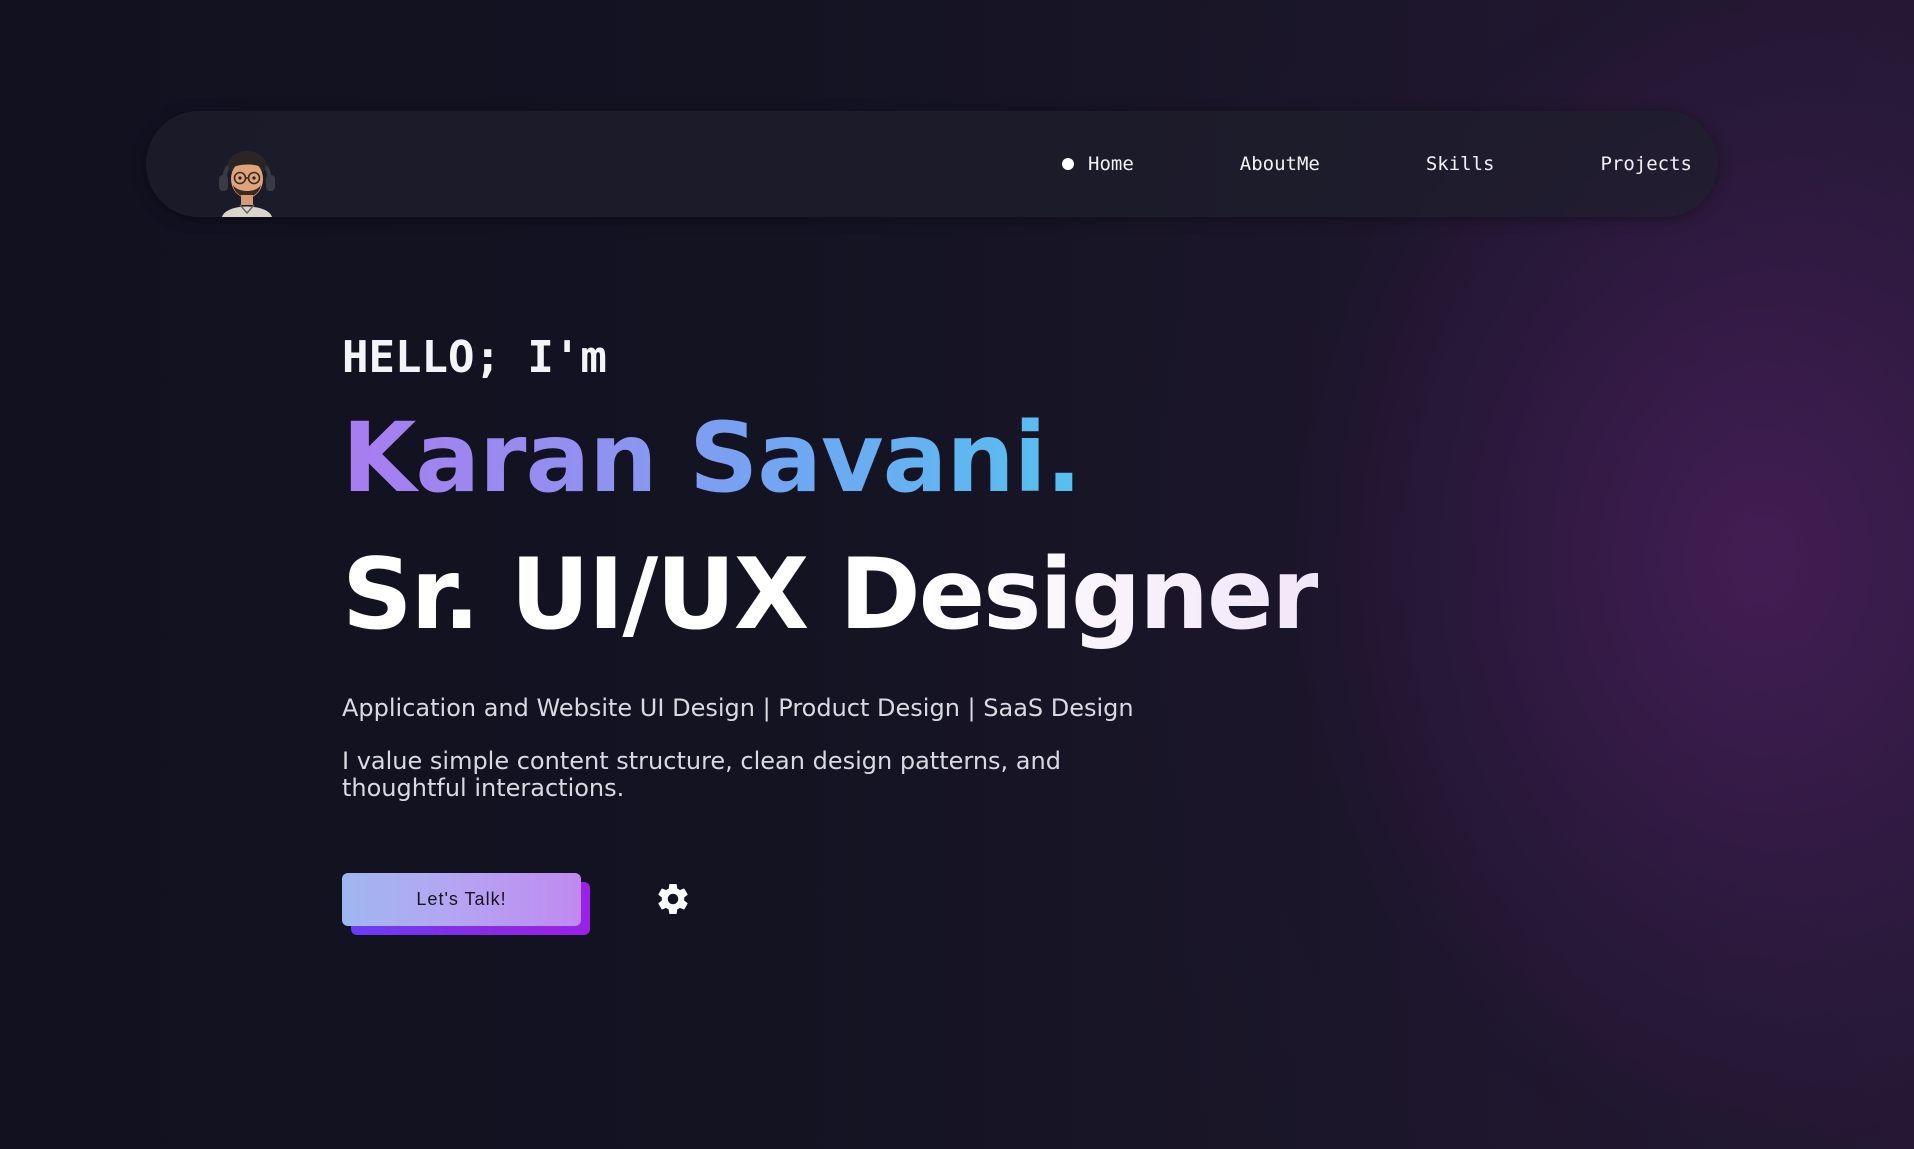  I want to click on avatar-memoji-icon, so click(247, 178).